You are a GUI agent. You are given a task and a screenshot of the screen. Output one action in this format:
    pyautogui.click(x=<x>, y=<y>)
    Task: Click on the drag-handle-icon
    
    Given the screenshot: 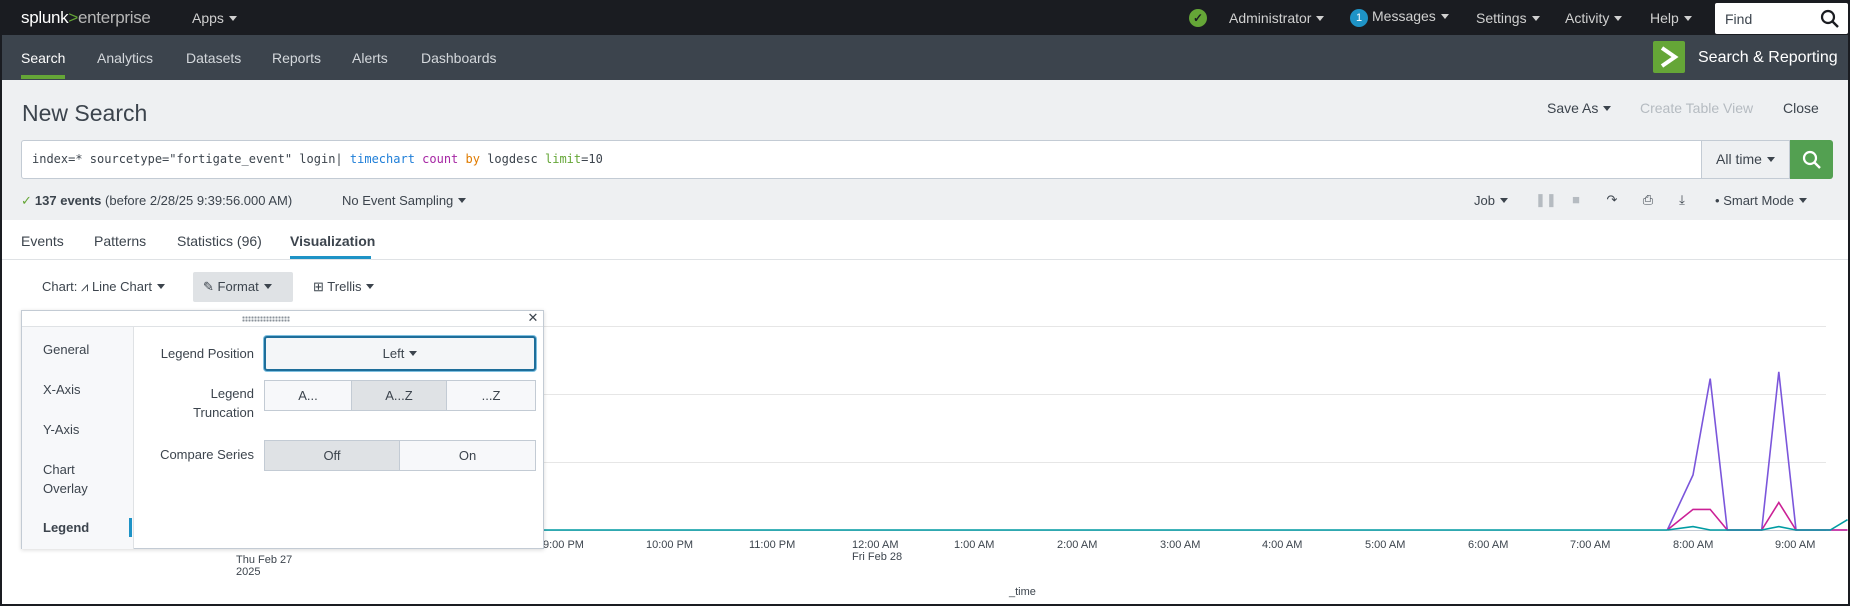 What is the action you would take?
    pyautogui.click(x=266, y=319)
    